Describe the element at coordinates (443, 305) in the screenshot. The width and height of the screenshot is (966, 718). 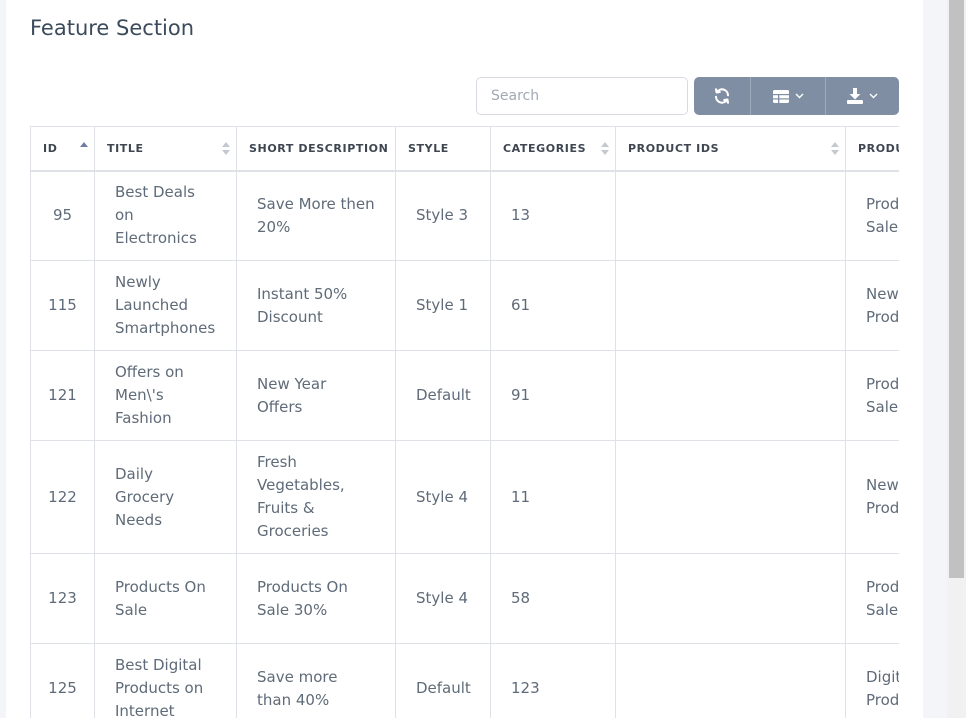
I see `cell-style: Style 1` at that location.